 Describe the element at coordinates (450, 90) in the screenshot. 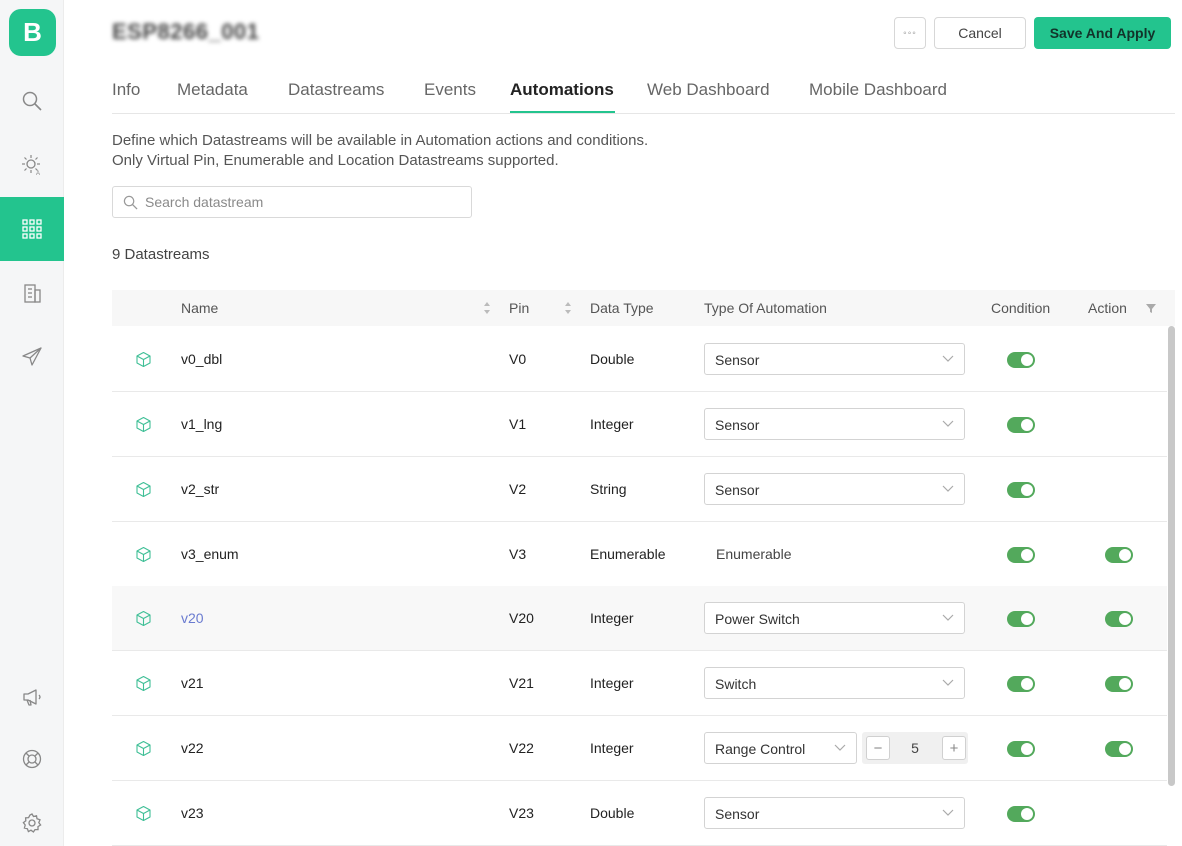

I see `tab-events: Events` at that location.